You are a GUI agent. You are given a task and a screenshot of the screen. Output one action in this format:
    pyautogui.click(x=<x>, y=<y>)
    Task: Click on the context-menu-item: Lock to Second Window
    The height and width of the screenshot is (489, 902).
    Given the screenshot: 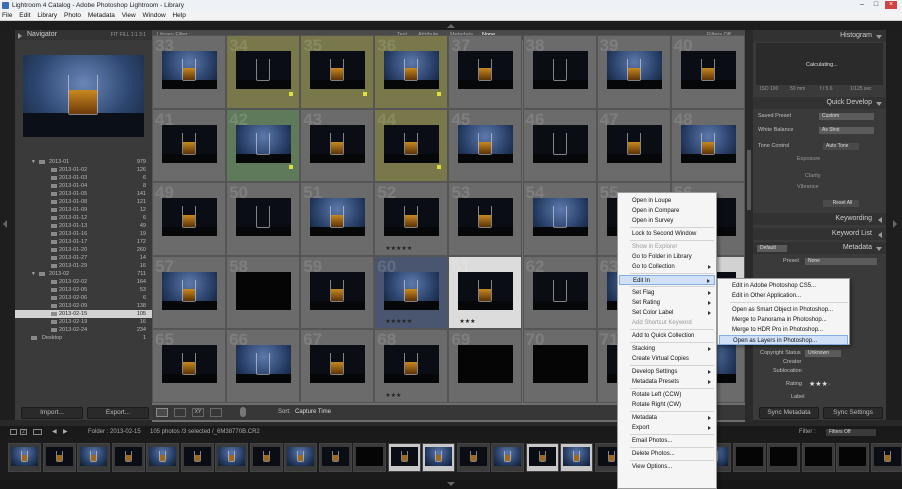 What is the action you would take?
    pyautogui.click(x=667, y=234)
    